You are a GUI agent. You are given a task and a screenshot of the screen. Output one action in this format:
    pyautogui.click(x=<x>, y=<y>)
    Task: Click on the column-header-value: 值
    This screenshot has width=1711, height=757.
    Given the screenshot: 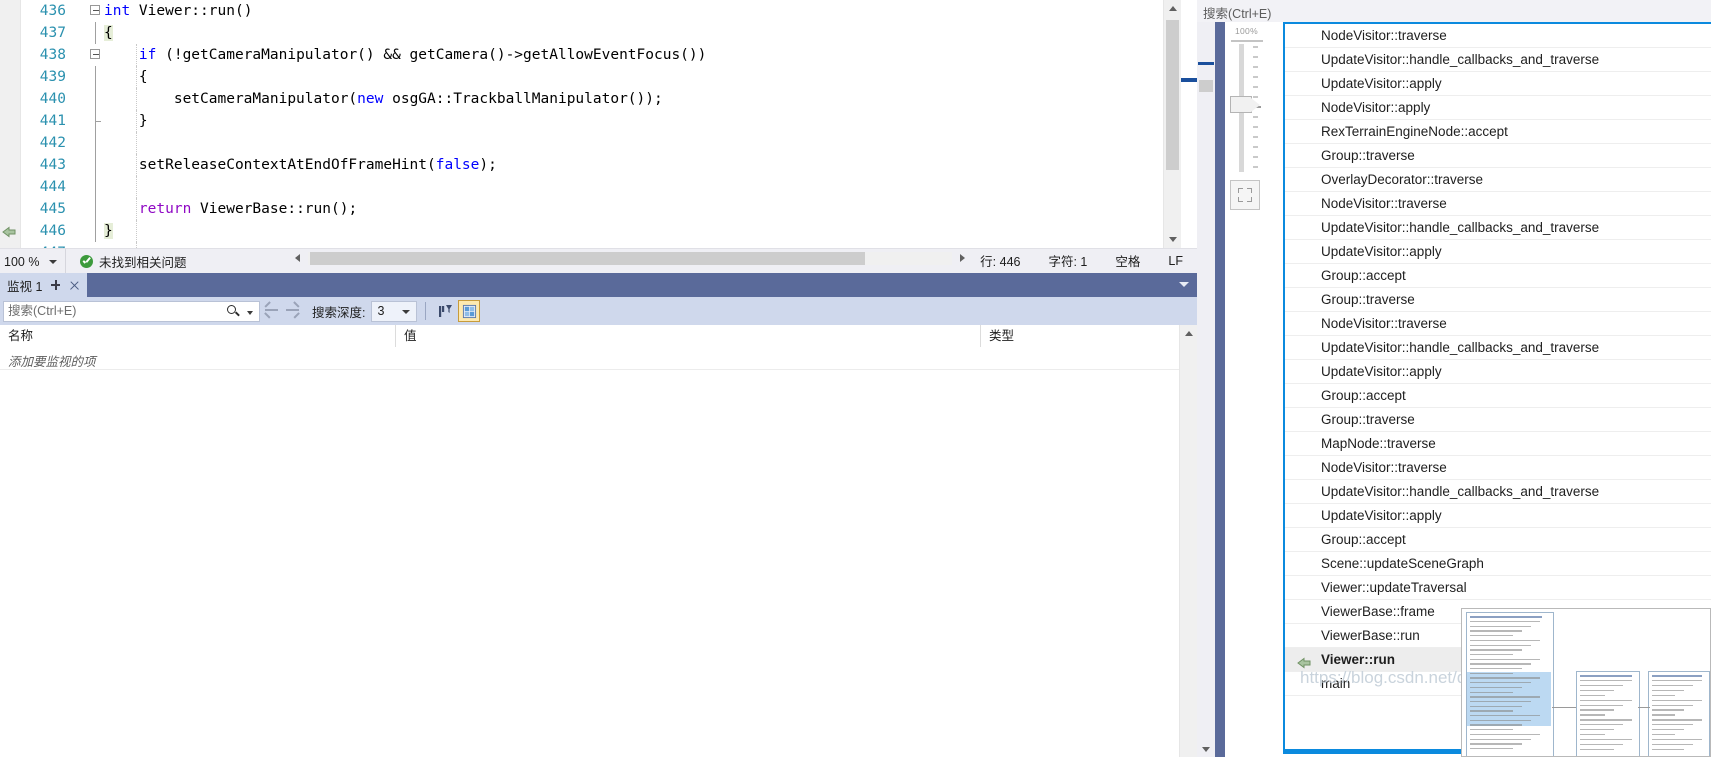 What is the action you would take?
    pyautogui.click(x=688, y=336)
    